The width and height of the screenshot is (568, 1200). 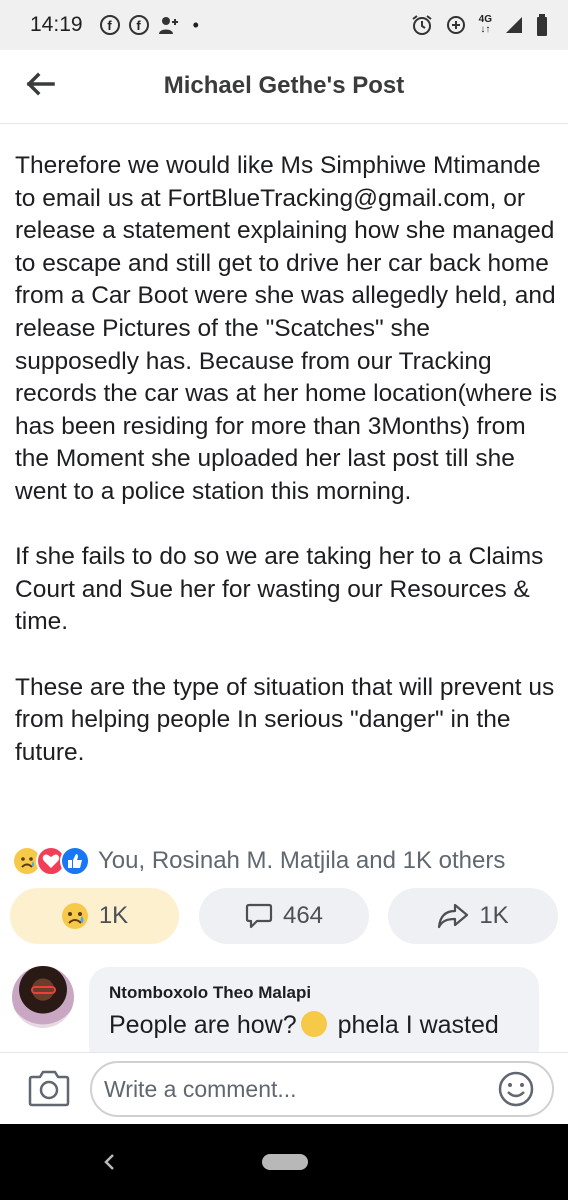 I want to click on nav-back-button, so click(x=110, y=1162).